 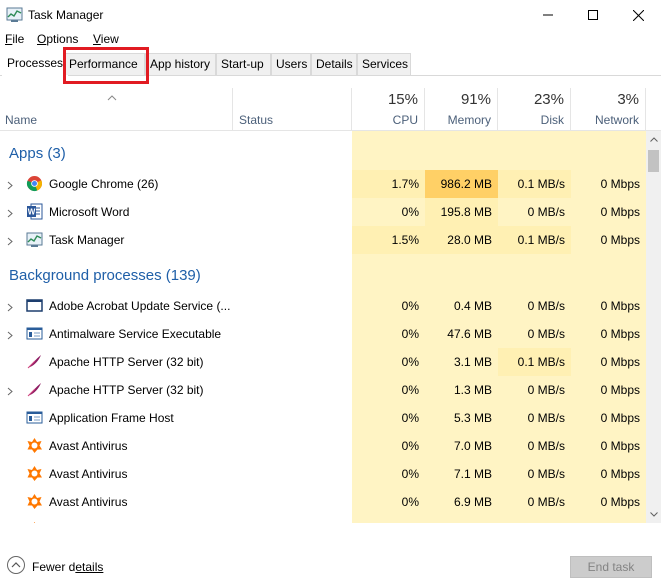 I want to click on process-name: Microsoft Word, so click(x=89, y=212).